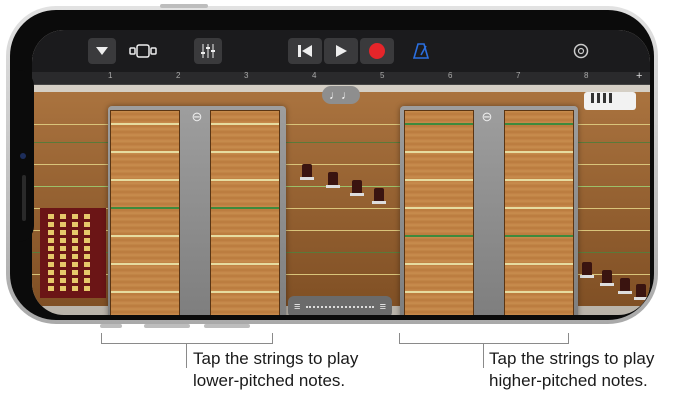  What do you see at coordinates (269, 380) in the screenshot?
I see `left-callout-line2: lower-pitched notes.` at bounding box center [269, 380].